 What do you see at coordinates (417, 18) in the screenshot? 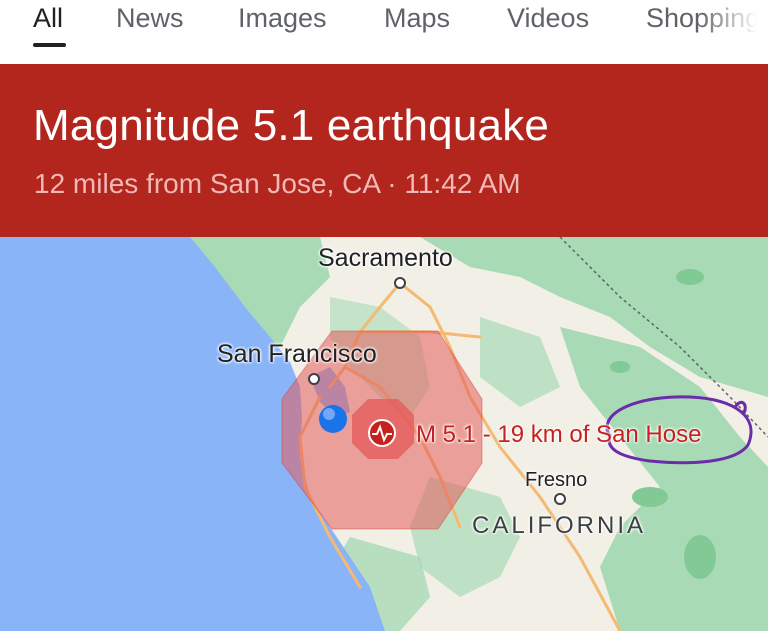
I see `tab-maps: Maps` at bounding box center [417, 18].